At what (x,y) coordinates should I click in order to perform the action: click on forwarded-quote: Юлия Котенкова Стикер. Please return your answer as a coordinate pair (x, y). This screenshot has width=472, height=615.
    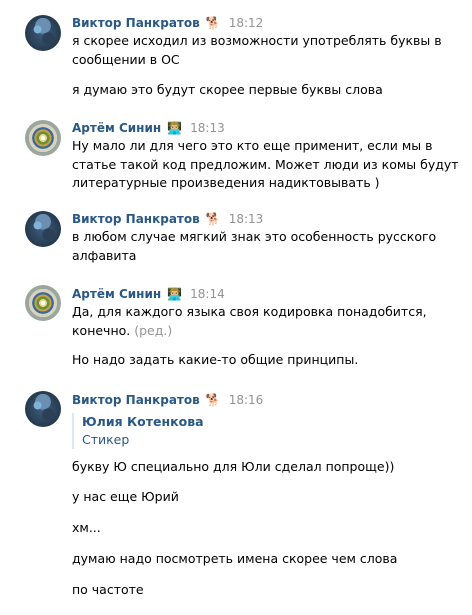
    Looking at the image, I should click on (267, 431).